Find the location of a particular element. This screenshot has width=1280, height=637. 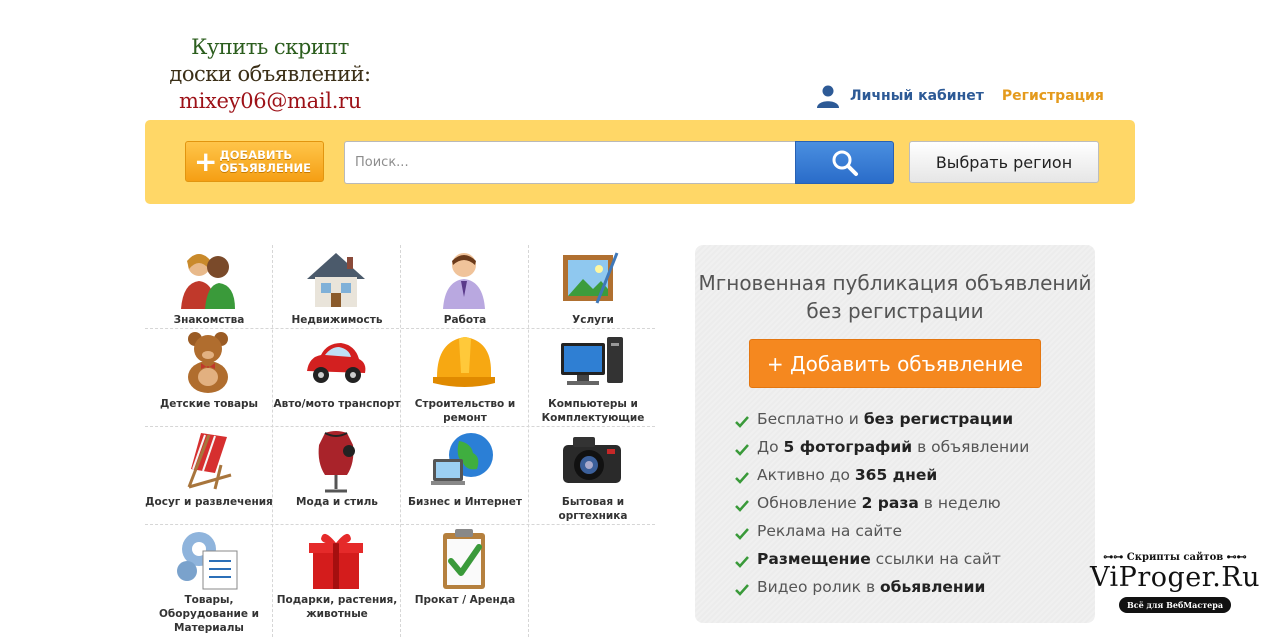

category-appliances: Бытовая и оргтехника is located at coordinates (593, 475).